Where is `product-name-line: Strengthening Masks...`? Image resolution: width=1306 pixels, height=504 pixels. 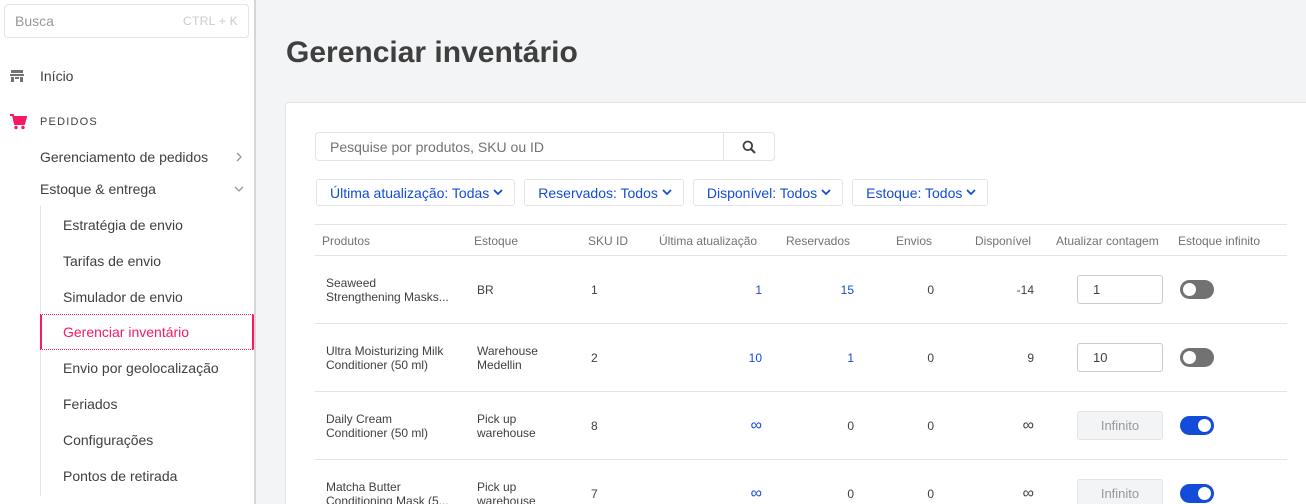
product-name-line: Strengthening Masks... is located at coordinates (387, 296).